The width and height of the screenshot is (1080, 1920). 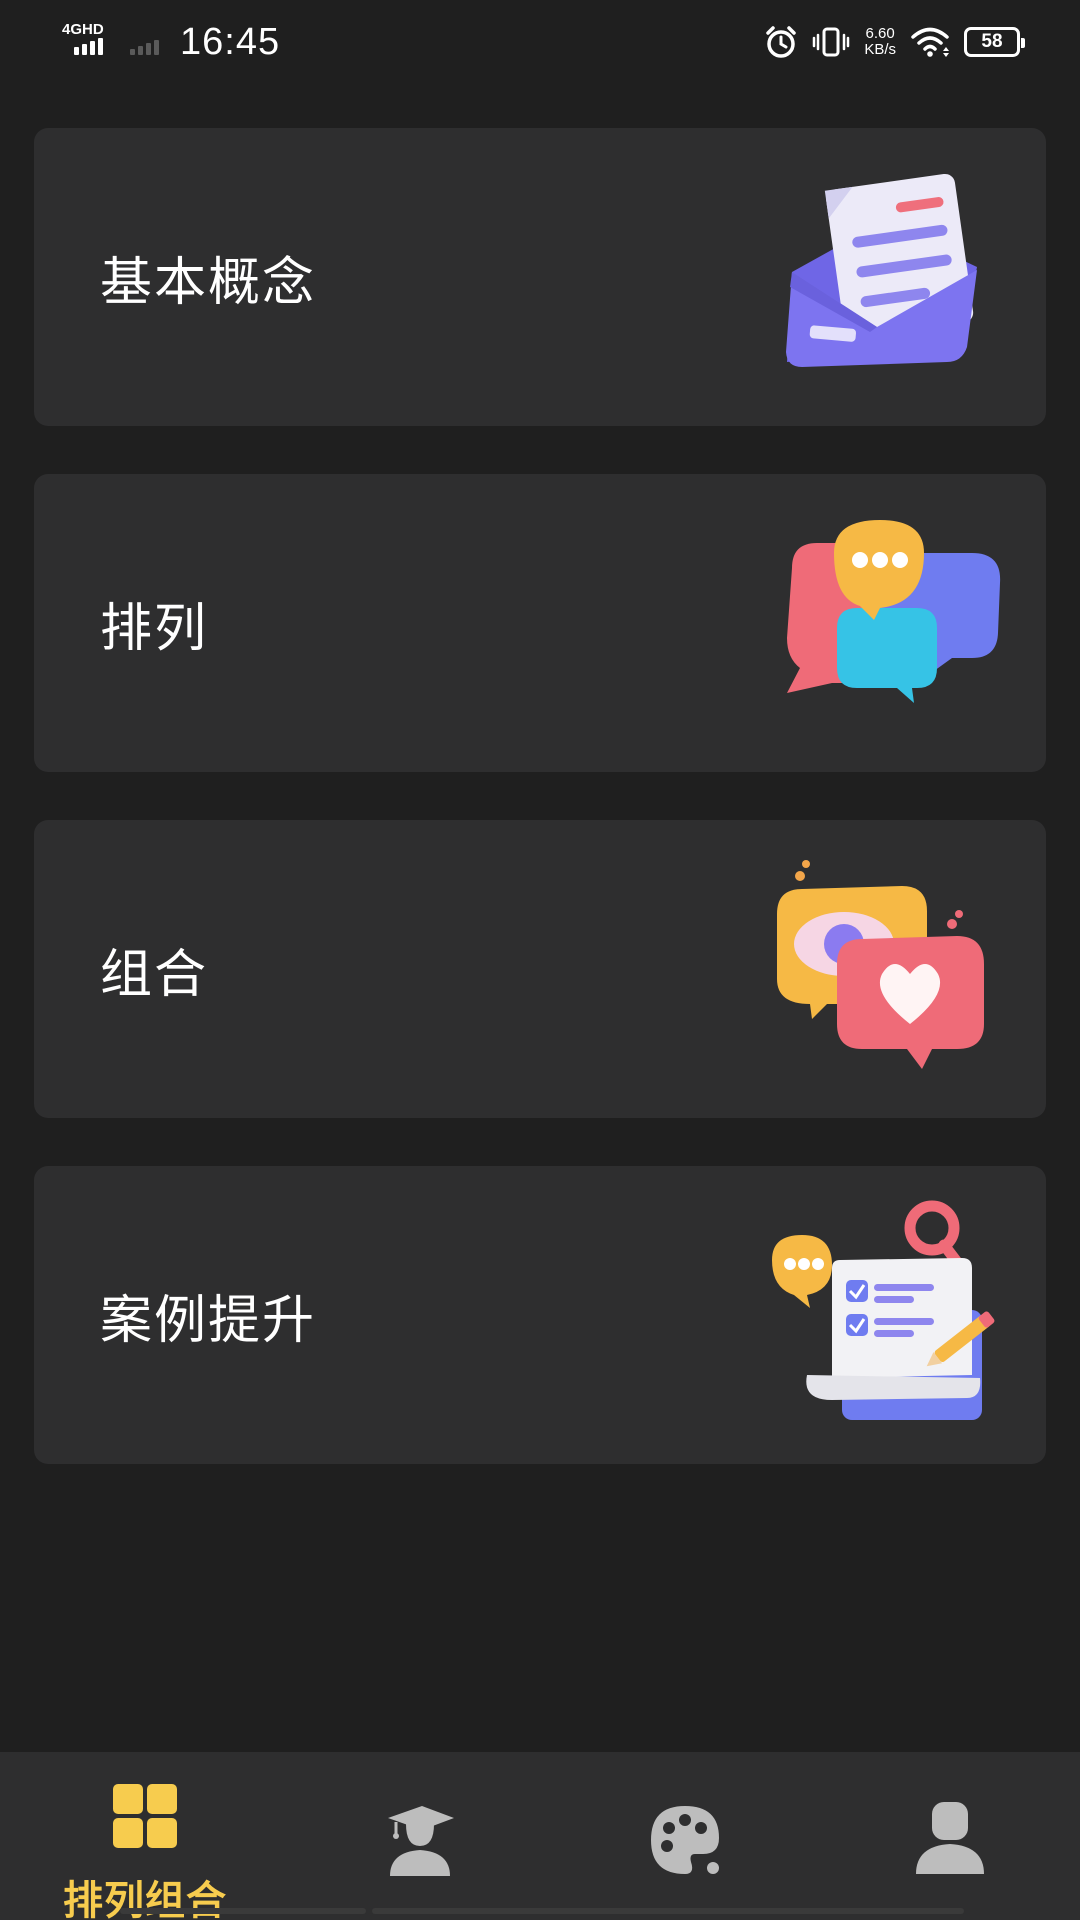 What do you see at coordinates (930, 42) in the screenshot?
I see `wifi-icon` at bounding box center [930, 42].